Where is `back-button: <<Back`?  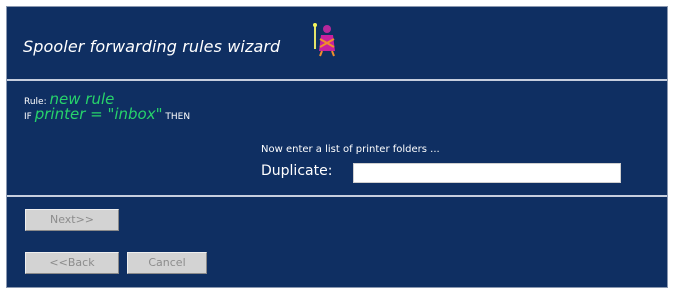
back-button: <<Back is located at coordinates (72, 263).